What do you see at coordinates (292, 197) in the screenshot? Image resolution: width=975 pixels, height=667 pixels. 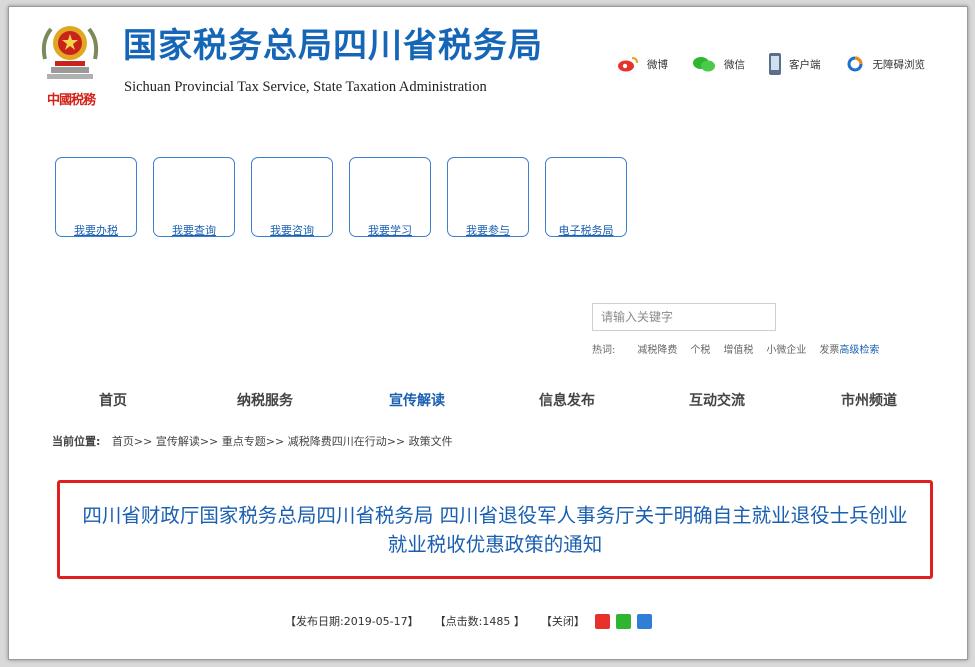 I see `service-consult: 我要咨询` at bounding box center [292, 197].